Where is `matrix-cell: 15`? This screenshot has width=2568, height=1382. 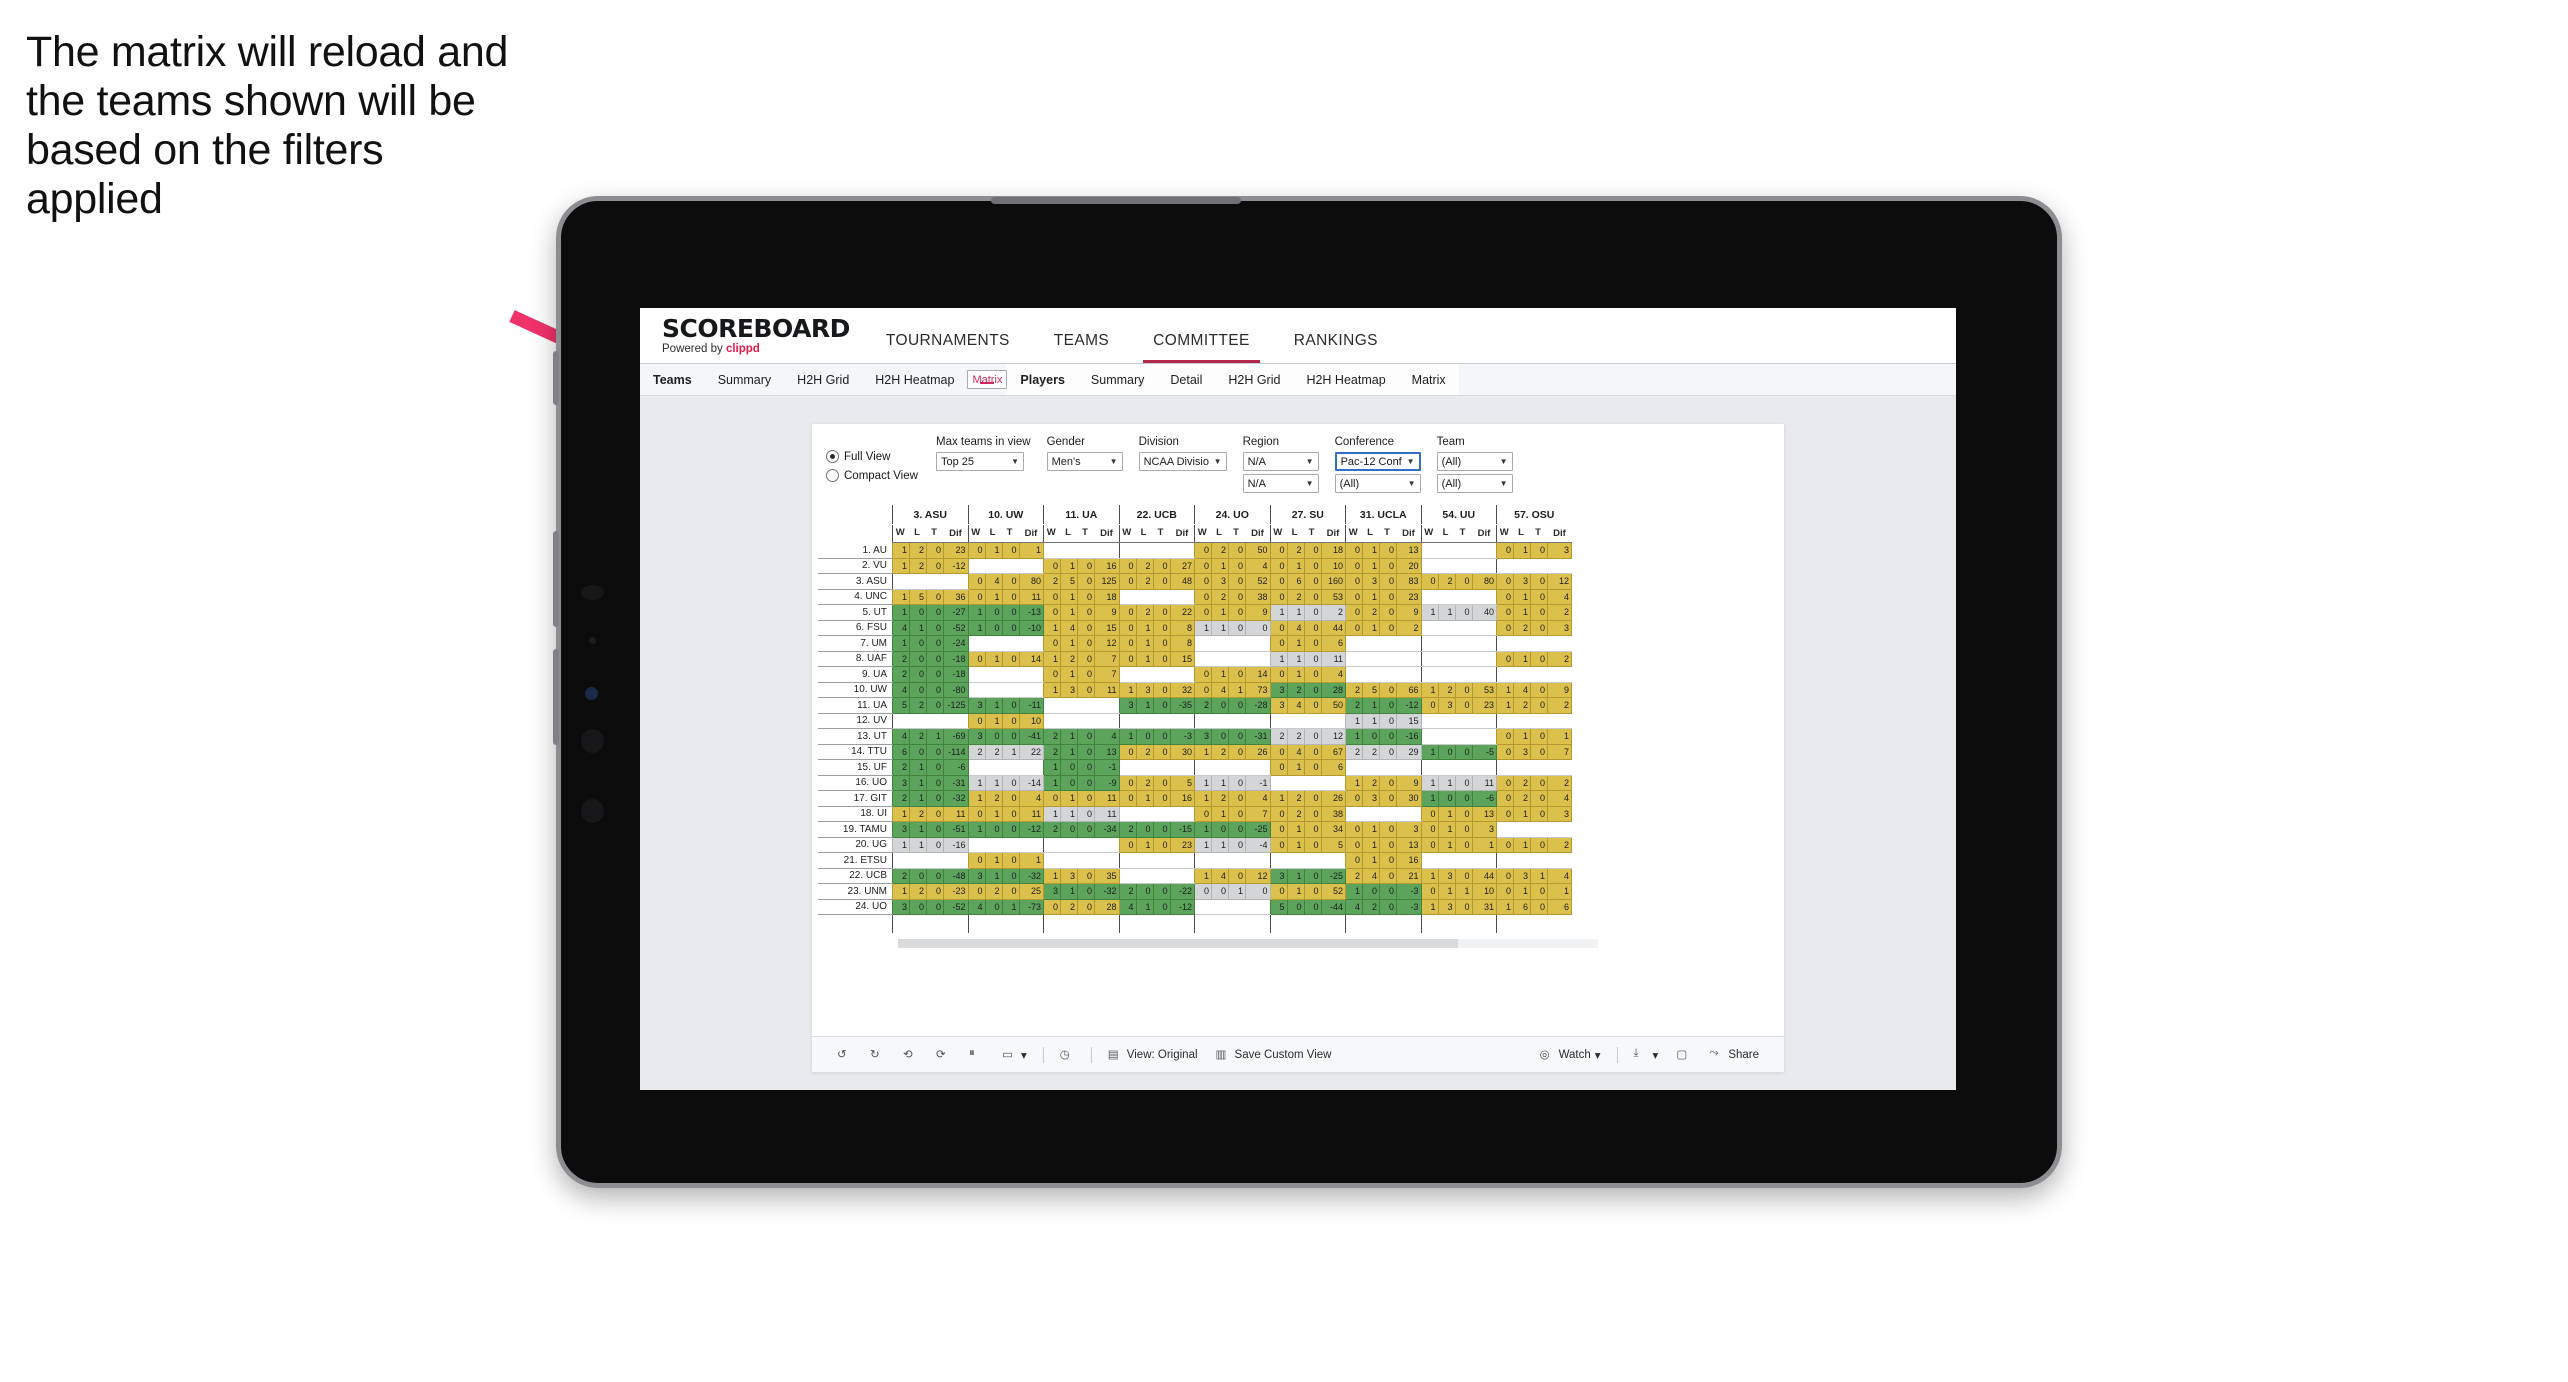
matrix-cell: 15 is located at coordinates (1182, 658).